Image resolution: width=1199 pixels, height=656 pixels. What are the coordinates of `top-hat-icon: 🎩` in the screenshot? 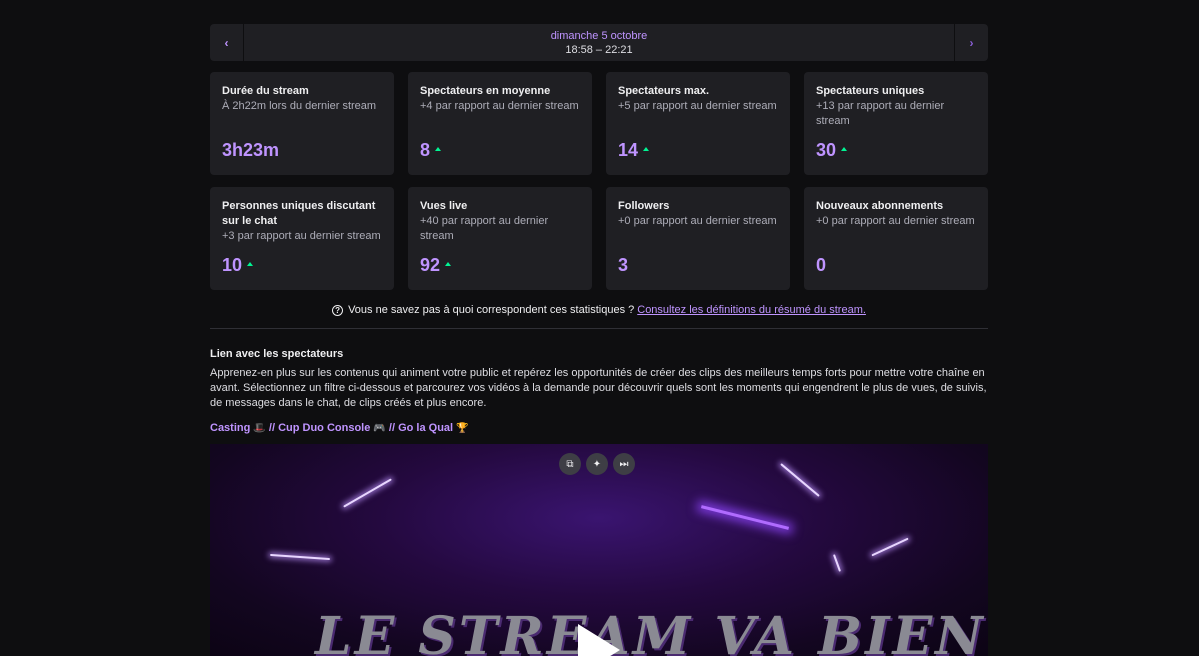 It's located at (259, 428).